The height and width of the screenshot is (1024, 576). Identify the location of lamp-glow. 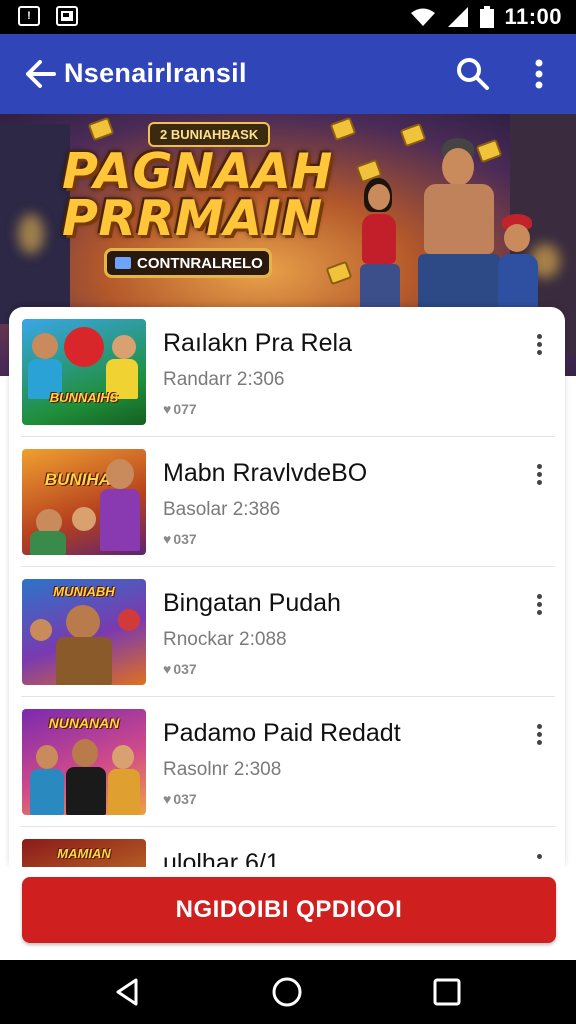
(31, 234).